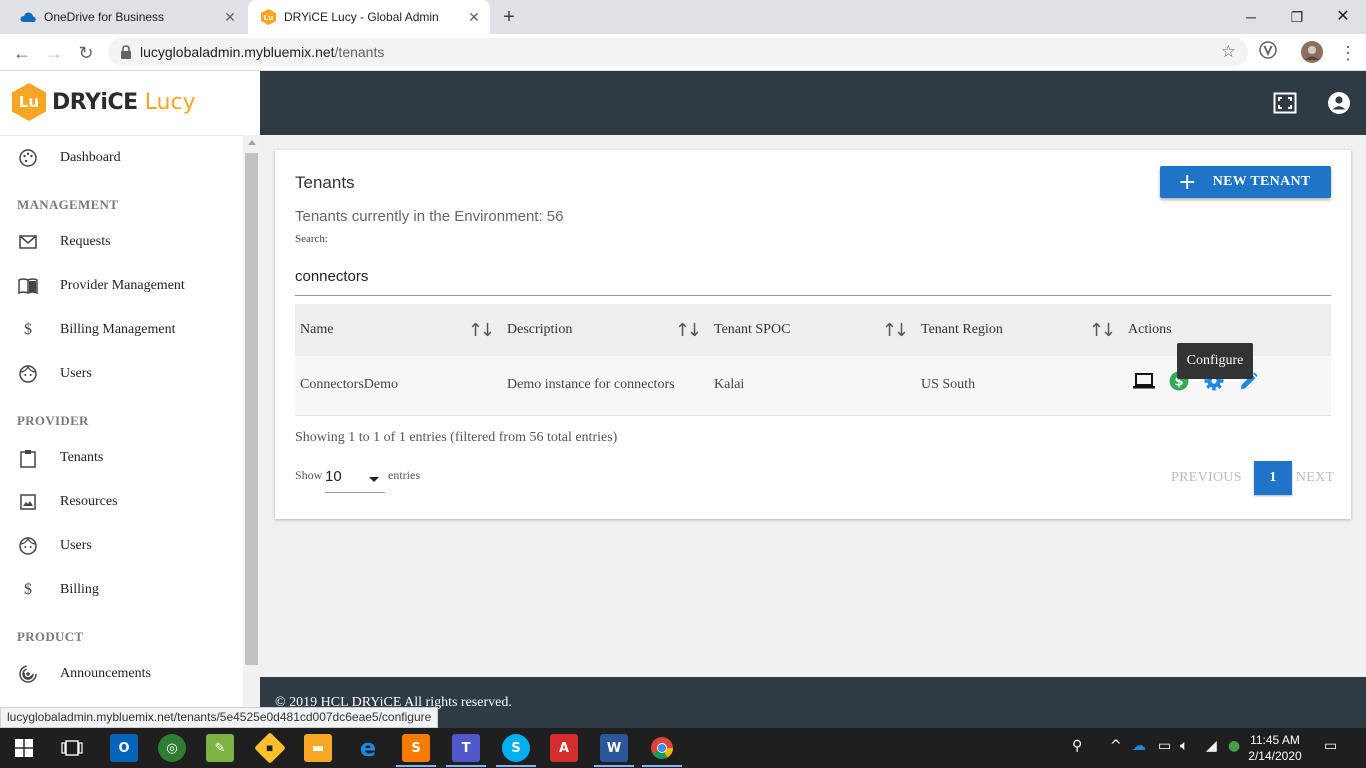 The image size is (1366, 768). What do you see at coordinates (1206, 478) in the screenshot?
I see `previous-page-button: PREVIOUS` at bounding box center [1206, 478].